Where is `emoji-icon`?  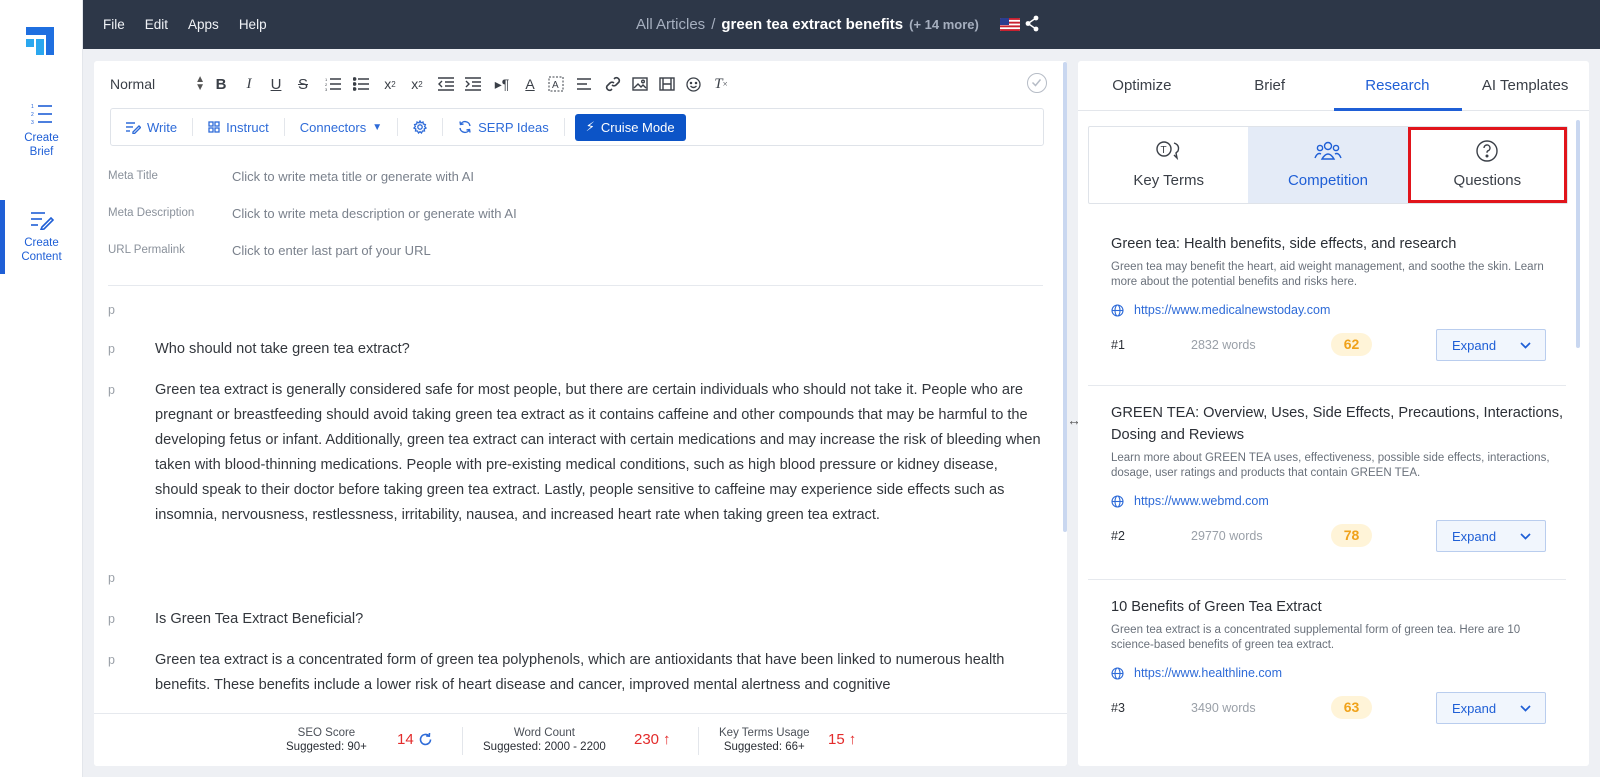
emoji-icon is located at coordinates (693, 84).